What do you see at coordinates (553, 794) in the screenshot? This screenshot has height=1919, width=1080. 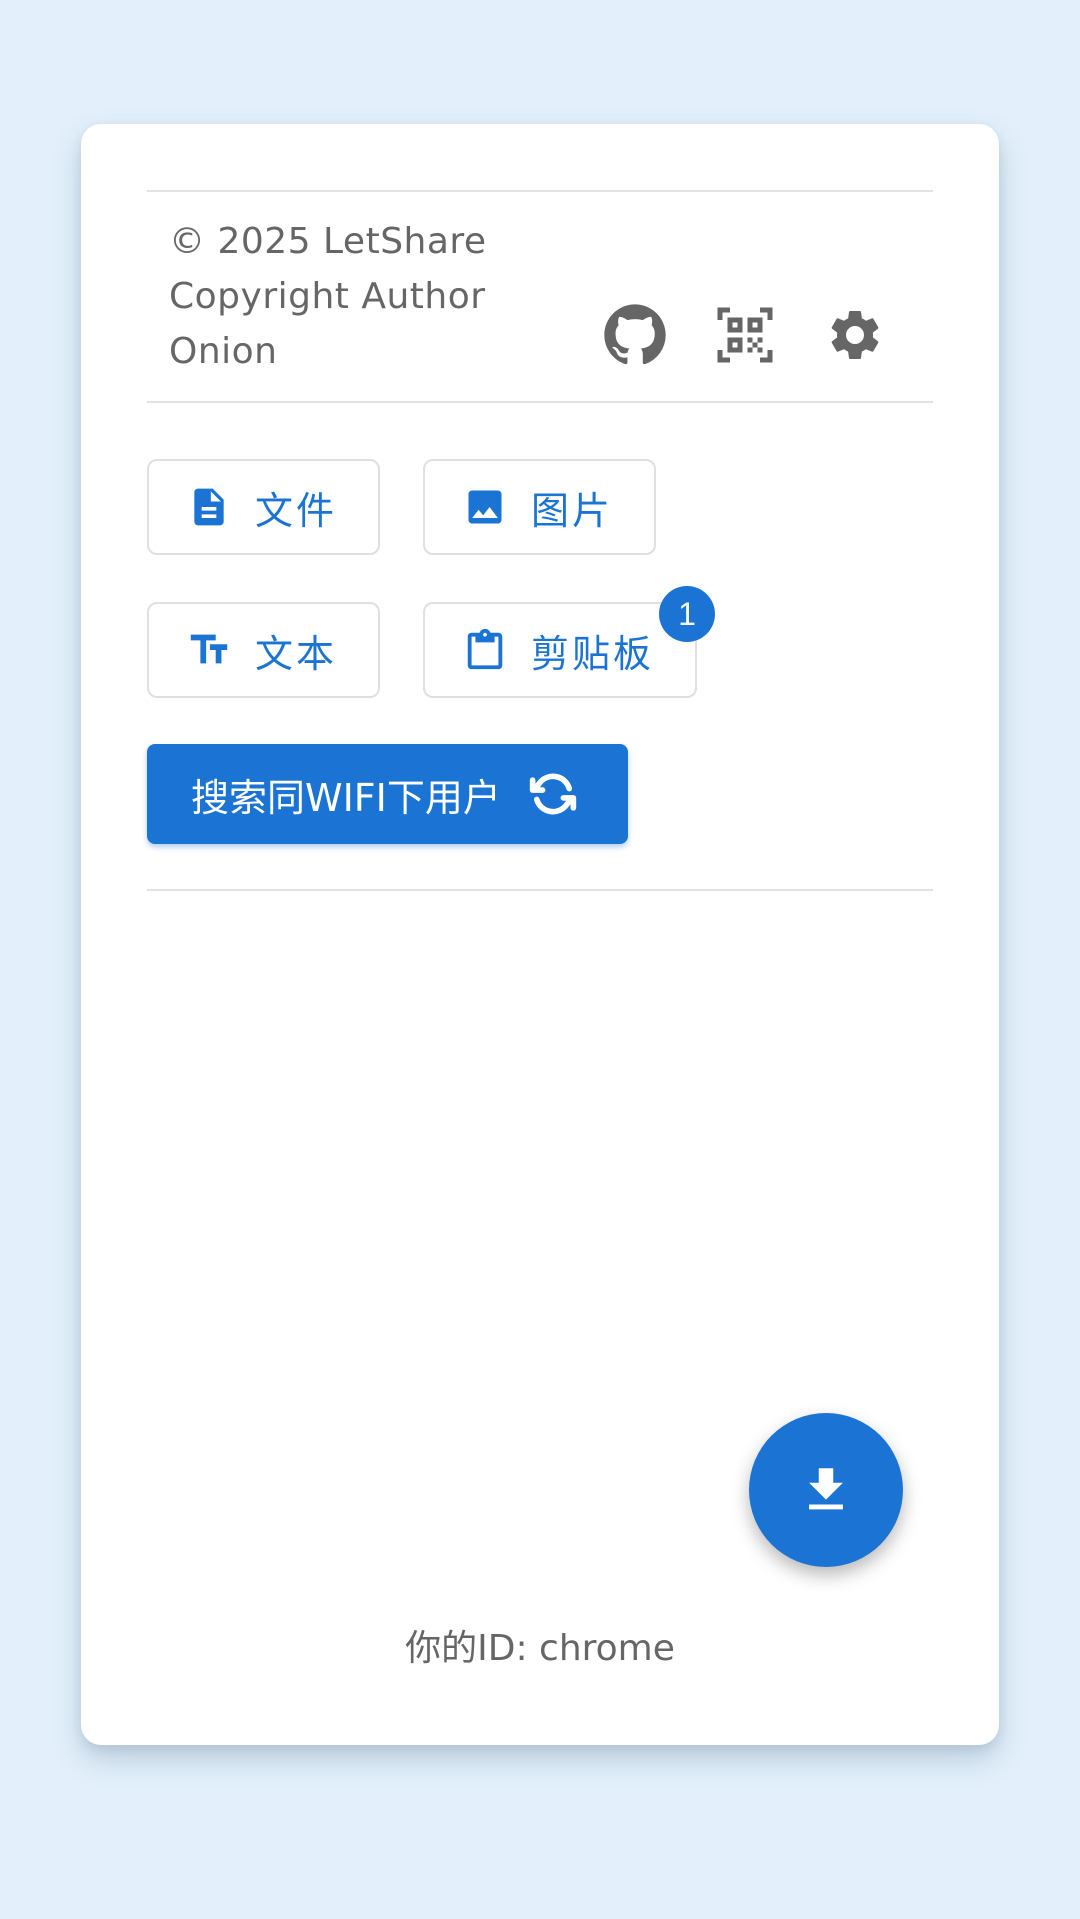 I see `sync-icon` at bounding box center [553, 794].